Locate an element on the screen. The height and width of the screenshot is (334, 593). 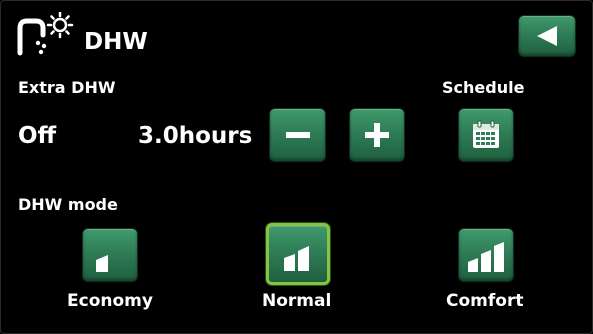
mode-comfort-button is located at coordinates (486, 255).